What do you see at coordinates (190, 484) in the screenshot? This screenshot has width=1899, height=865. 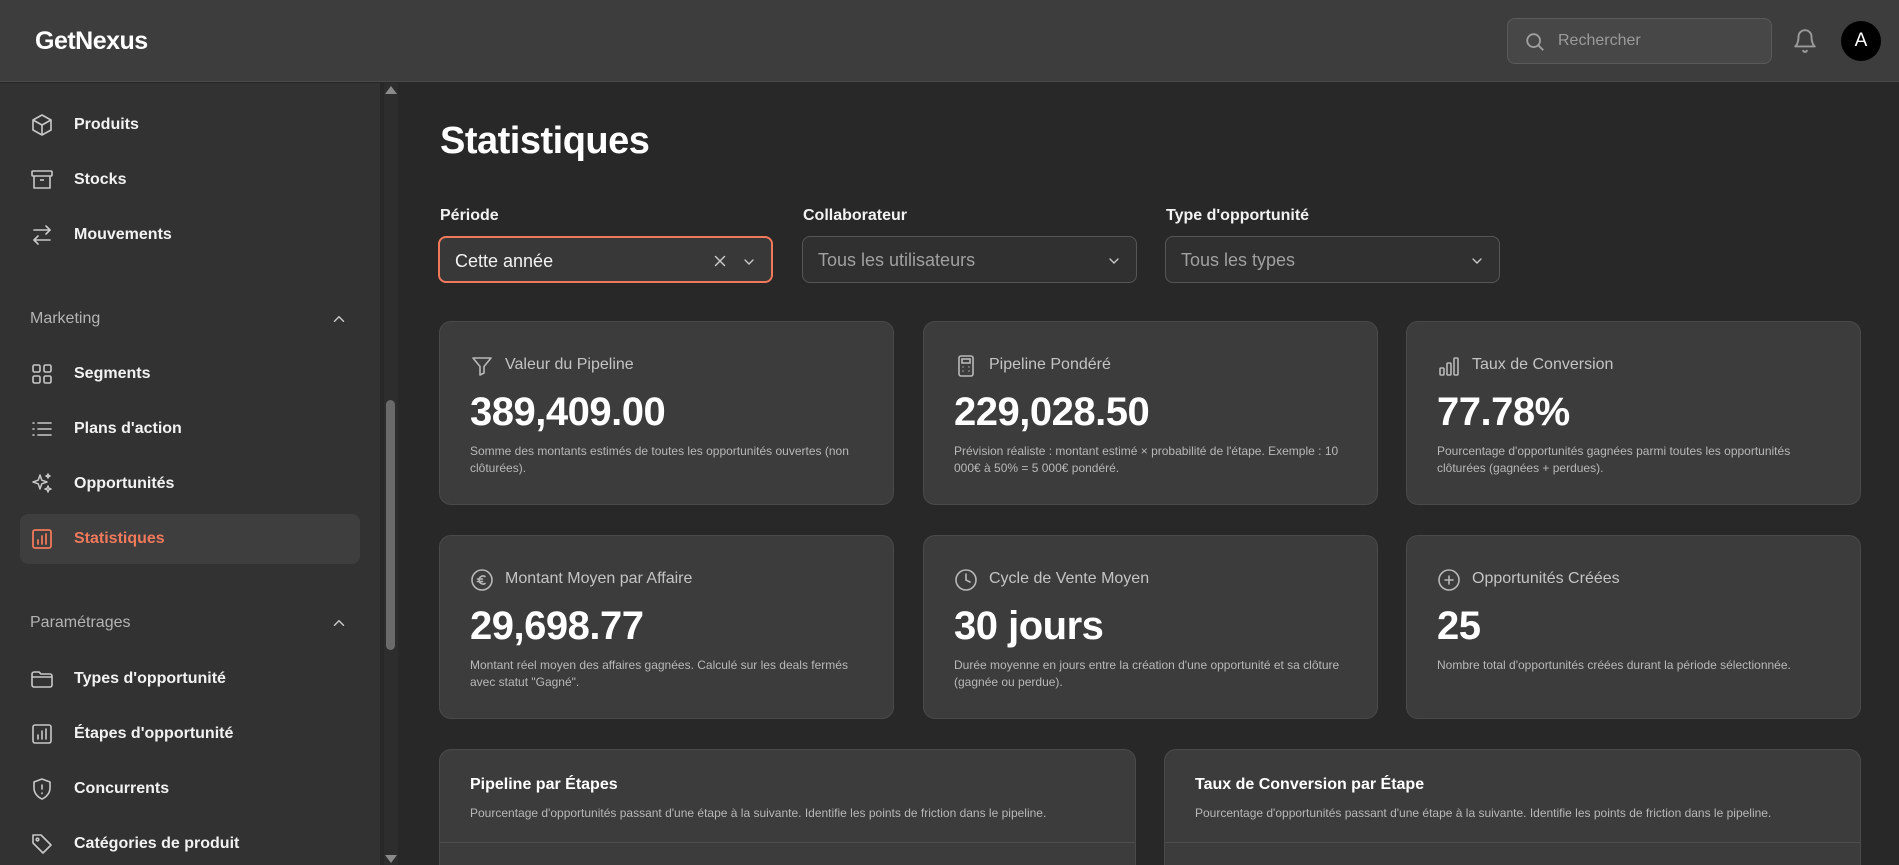 I see `sidebar-item-opportunites: Opportunités` at bounding box center [190, 484].